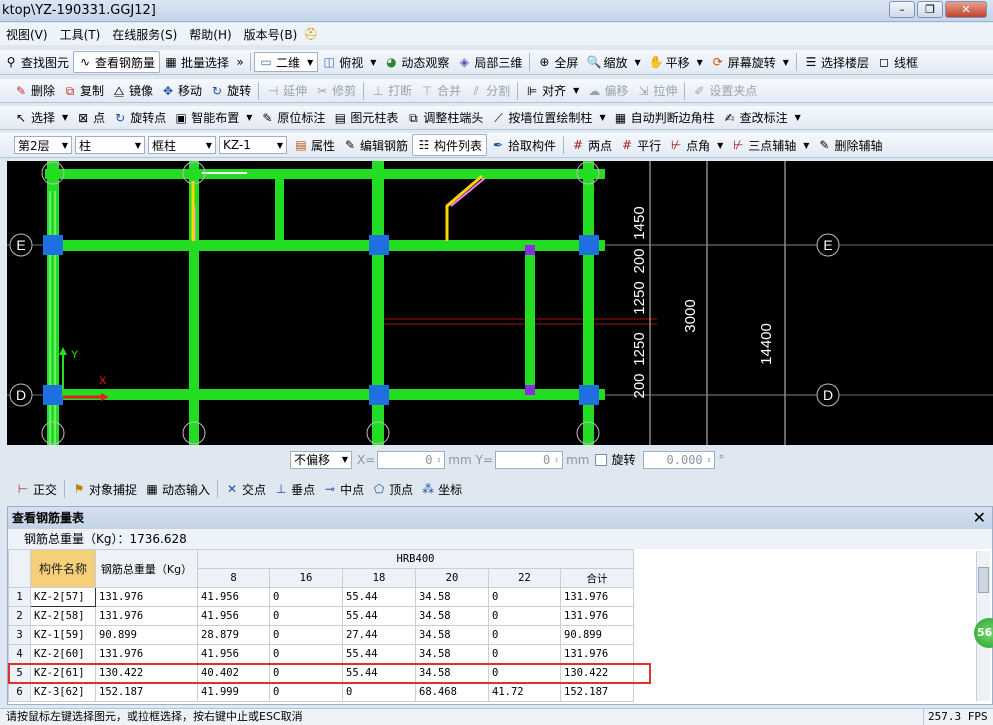 The height and width of the screenshot is (725, 993). I want to click on fullscreen-button: ⊕ 全屏, so click(557, 62).